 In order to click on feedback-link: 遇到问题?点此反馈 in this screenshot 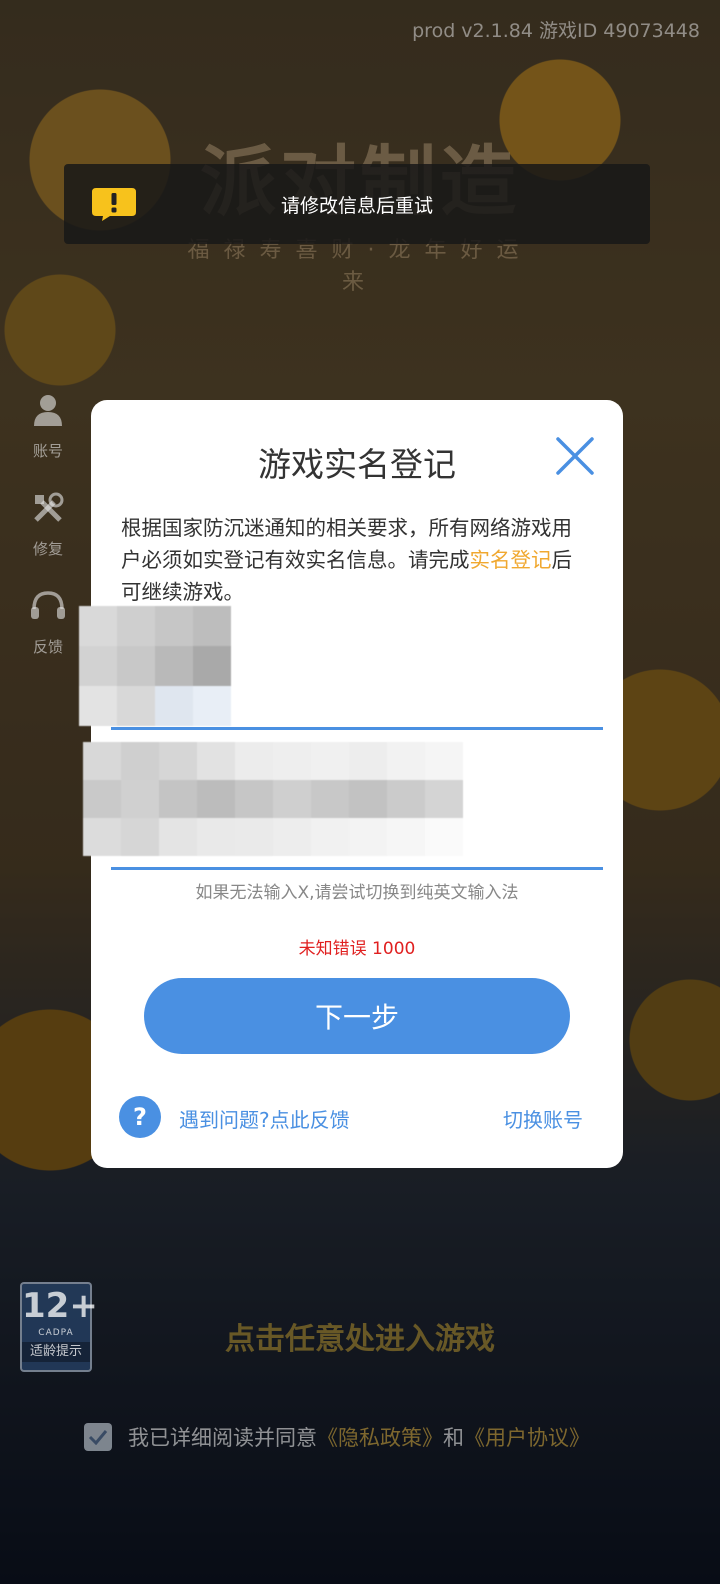, I will do `click(264, 1118)`.